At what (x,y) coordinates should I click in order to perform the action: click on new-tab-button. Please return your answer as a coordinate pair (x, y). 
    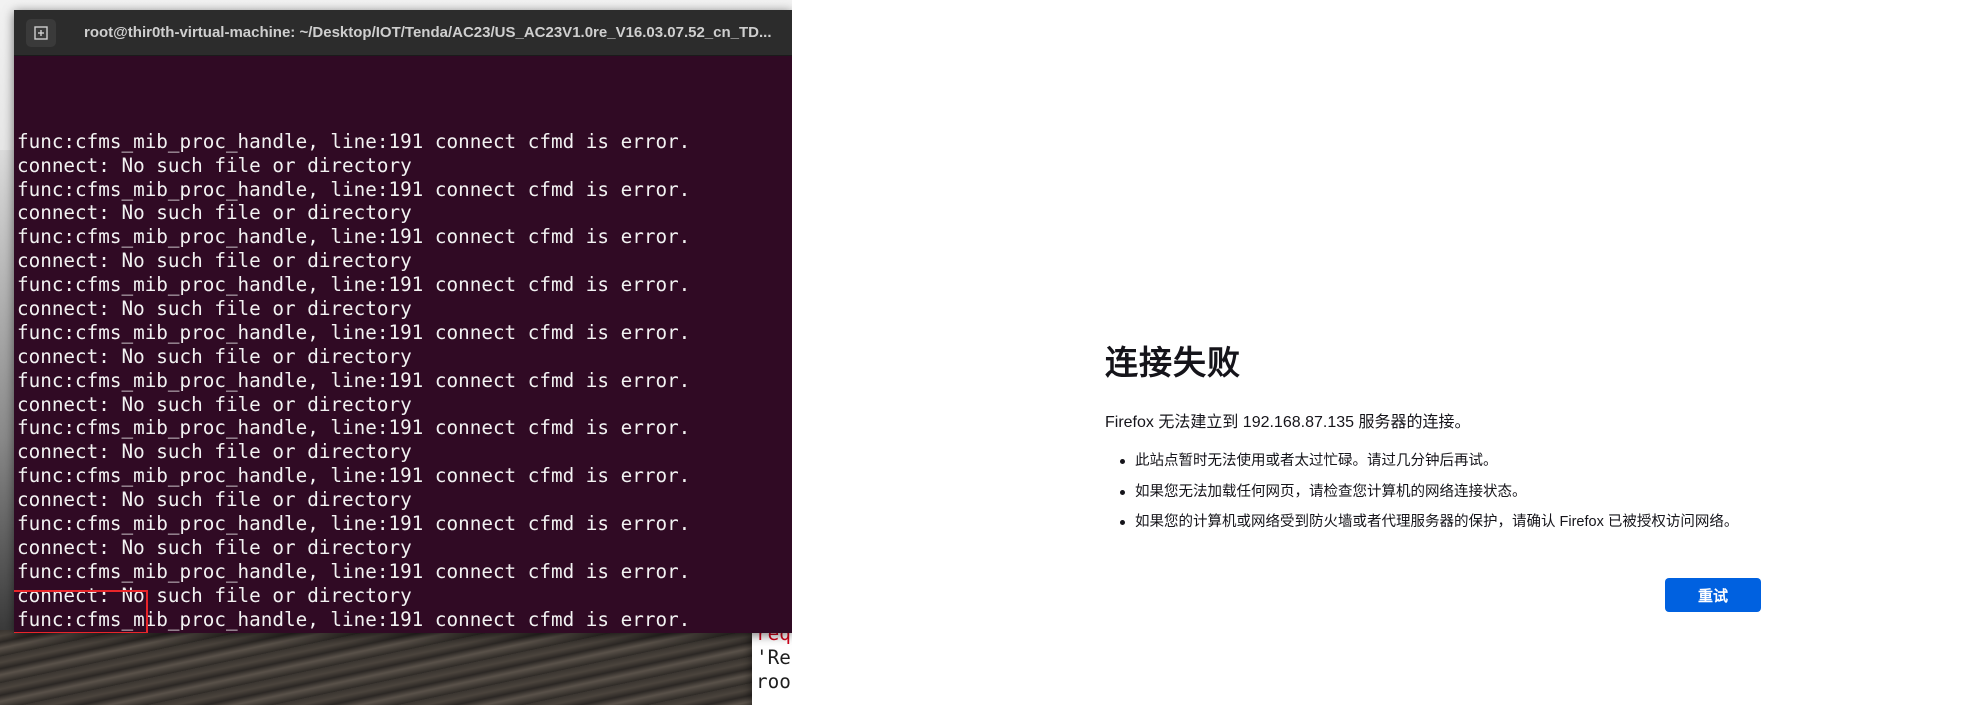
    Looking at the image, I should click on (41, 32).